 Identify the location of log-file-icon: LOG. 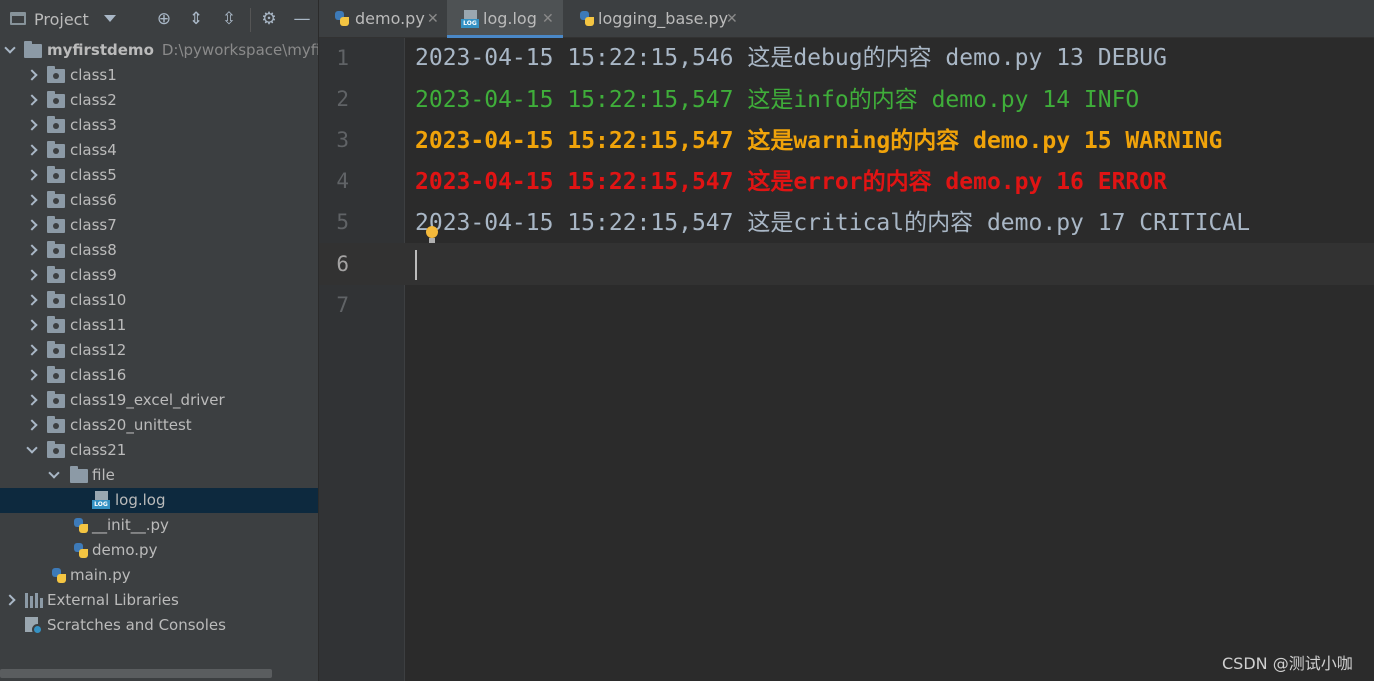
(470, 19).